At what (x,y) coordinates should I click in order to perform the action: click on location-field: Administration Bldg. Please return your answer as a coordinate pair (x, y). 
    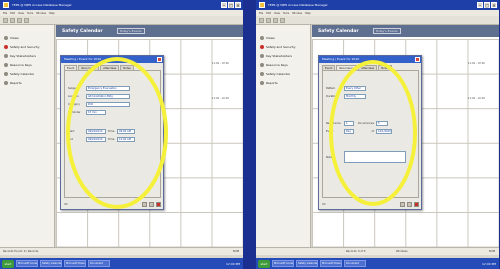
    Looking at the image, I should click on (108, 96).